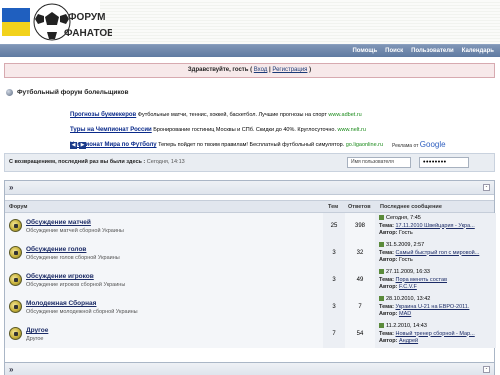 This screenshot has width=500, height=375. Describe the element at coordinates (86, 17) in the screenshot. I see `logo-line1: ФОРУМ` at that location.